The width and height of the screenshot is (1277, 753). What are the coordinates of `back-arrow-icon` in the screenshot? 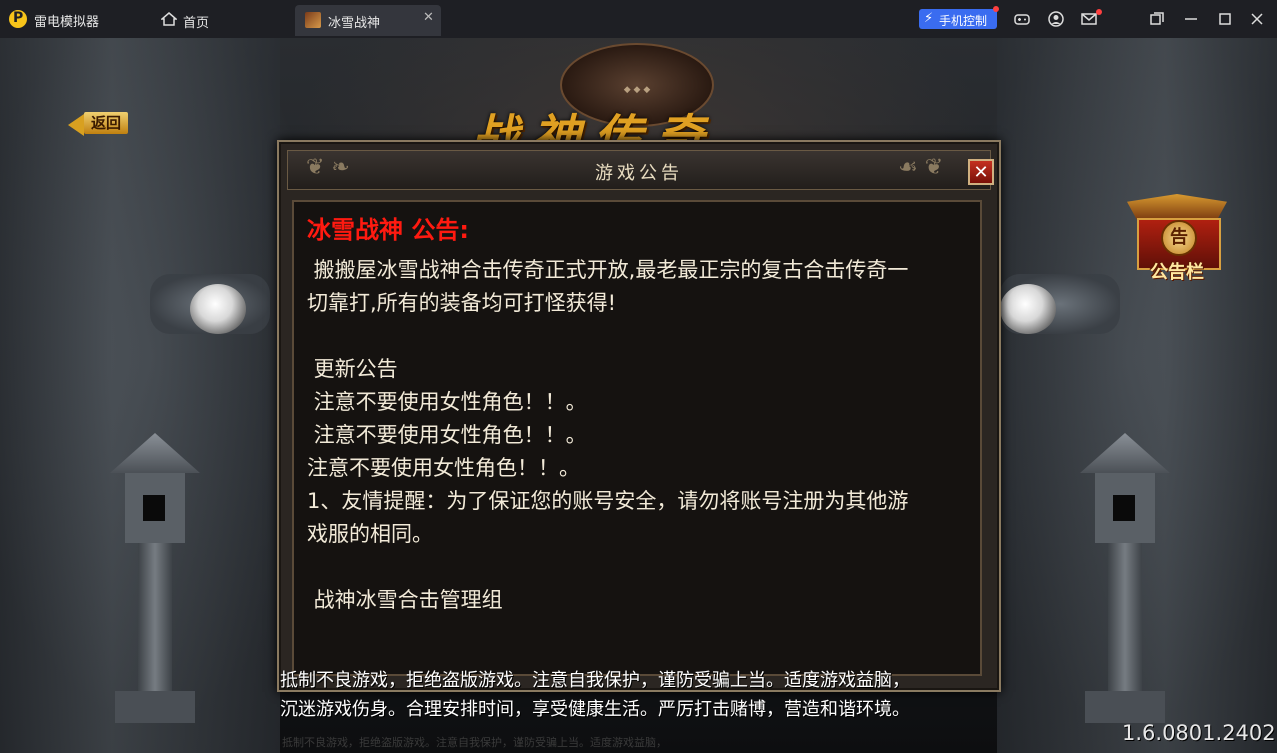 It's located at (76, 125).